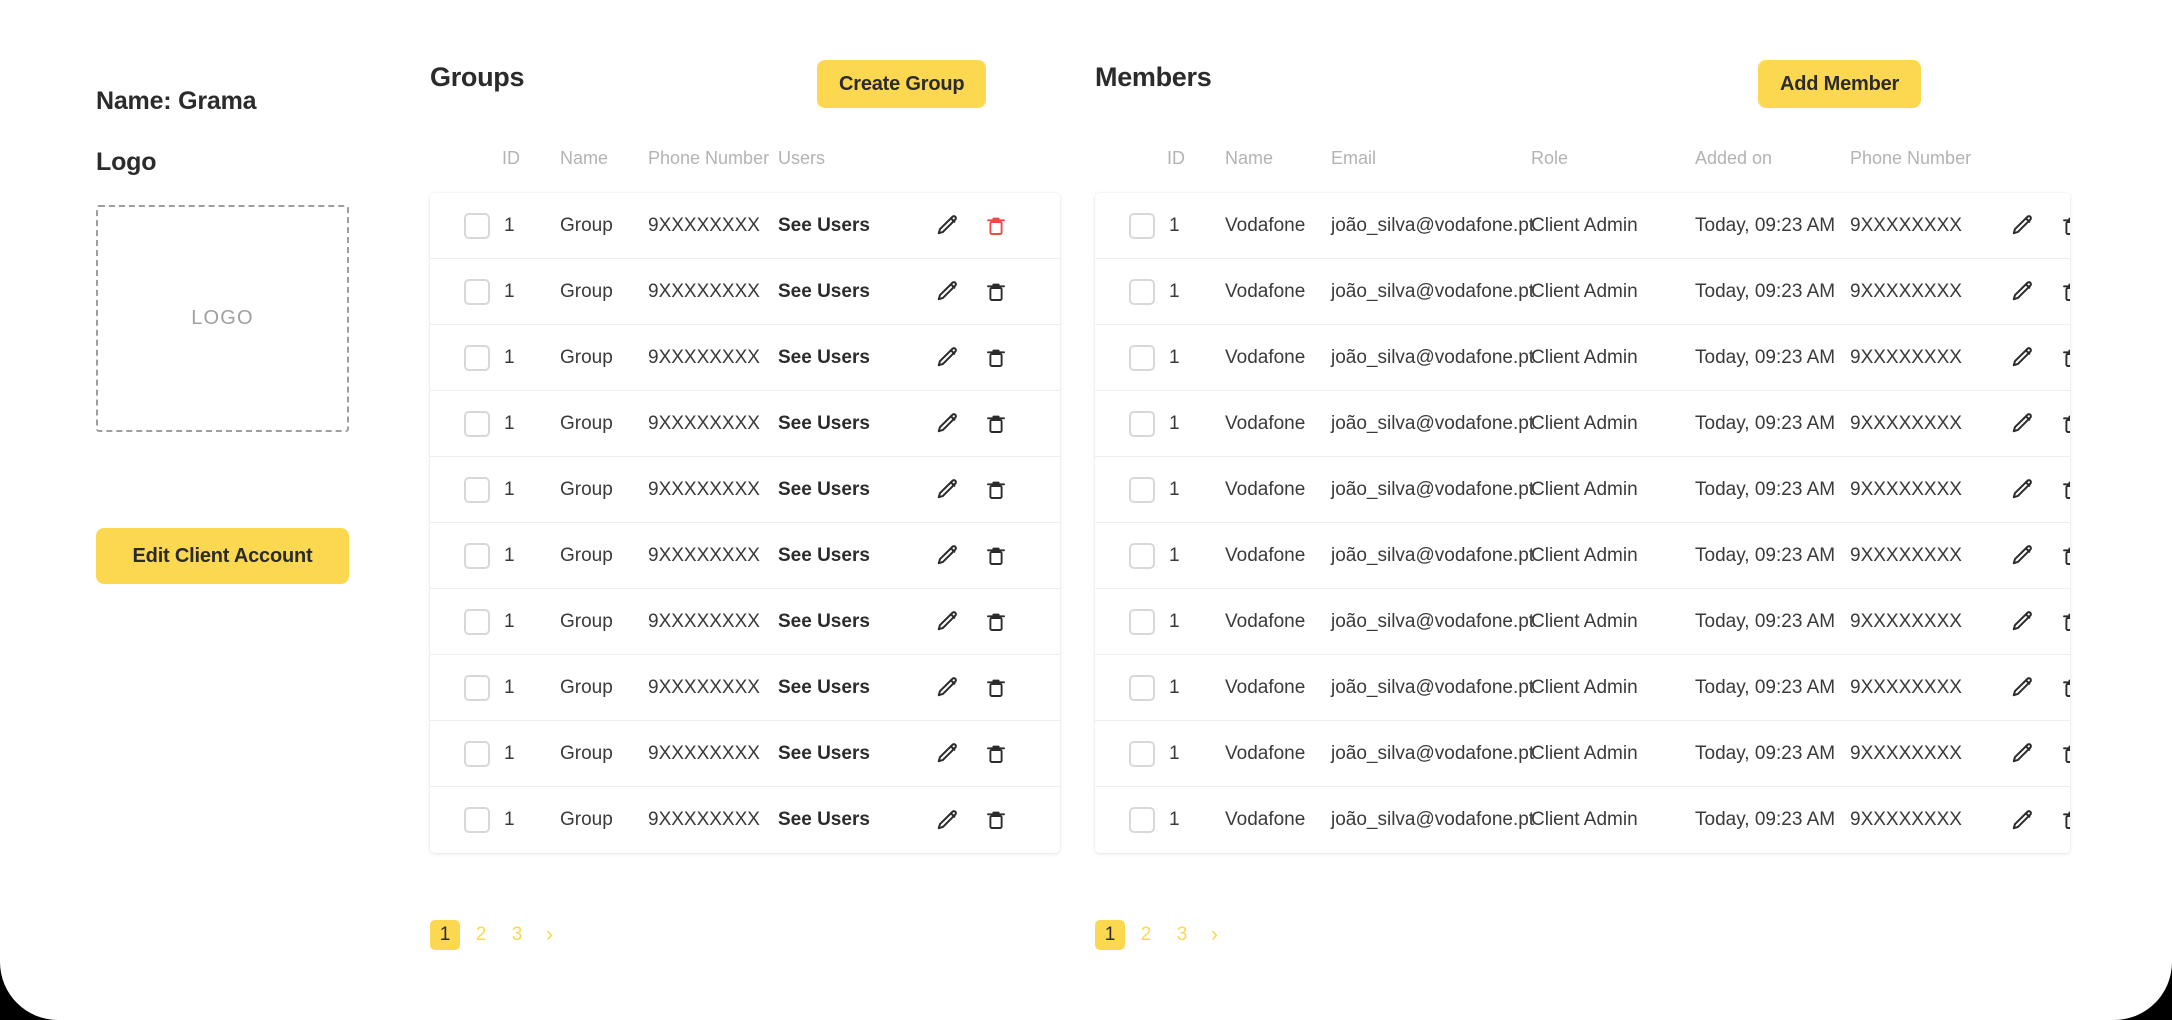 The height and width of the screenshot is (1020, 2172). What do you see at coordinates (902, 84) in the screenshot?
I see `create-group-button: Create Group` at bounding box center [902, 84].